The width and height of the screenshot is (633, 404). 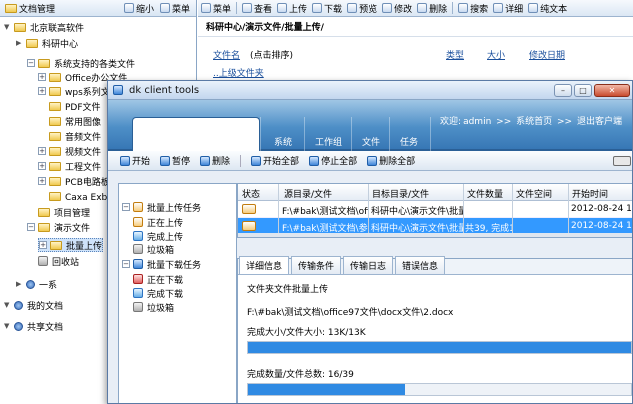 I want to click on exit-client-link: 退出客户端, so click(x=599, y=122).